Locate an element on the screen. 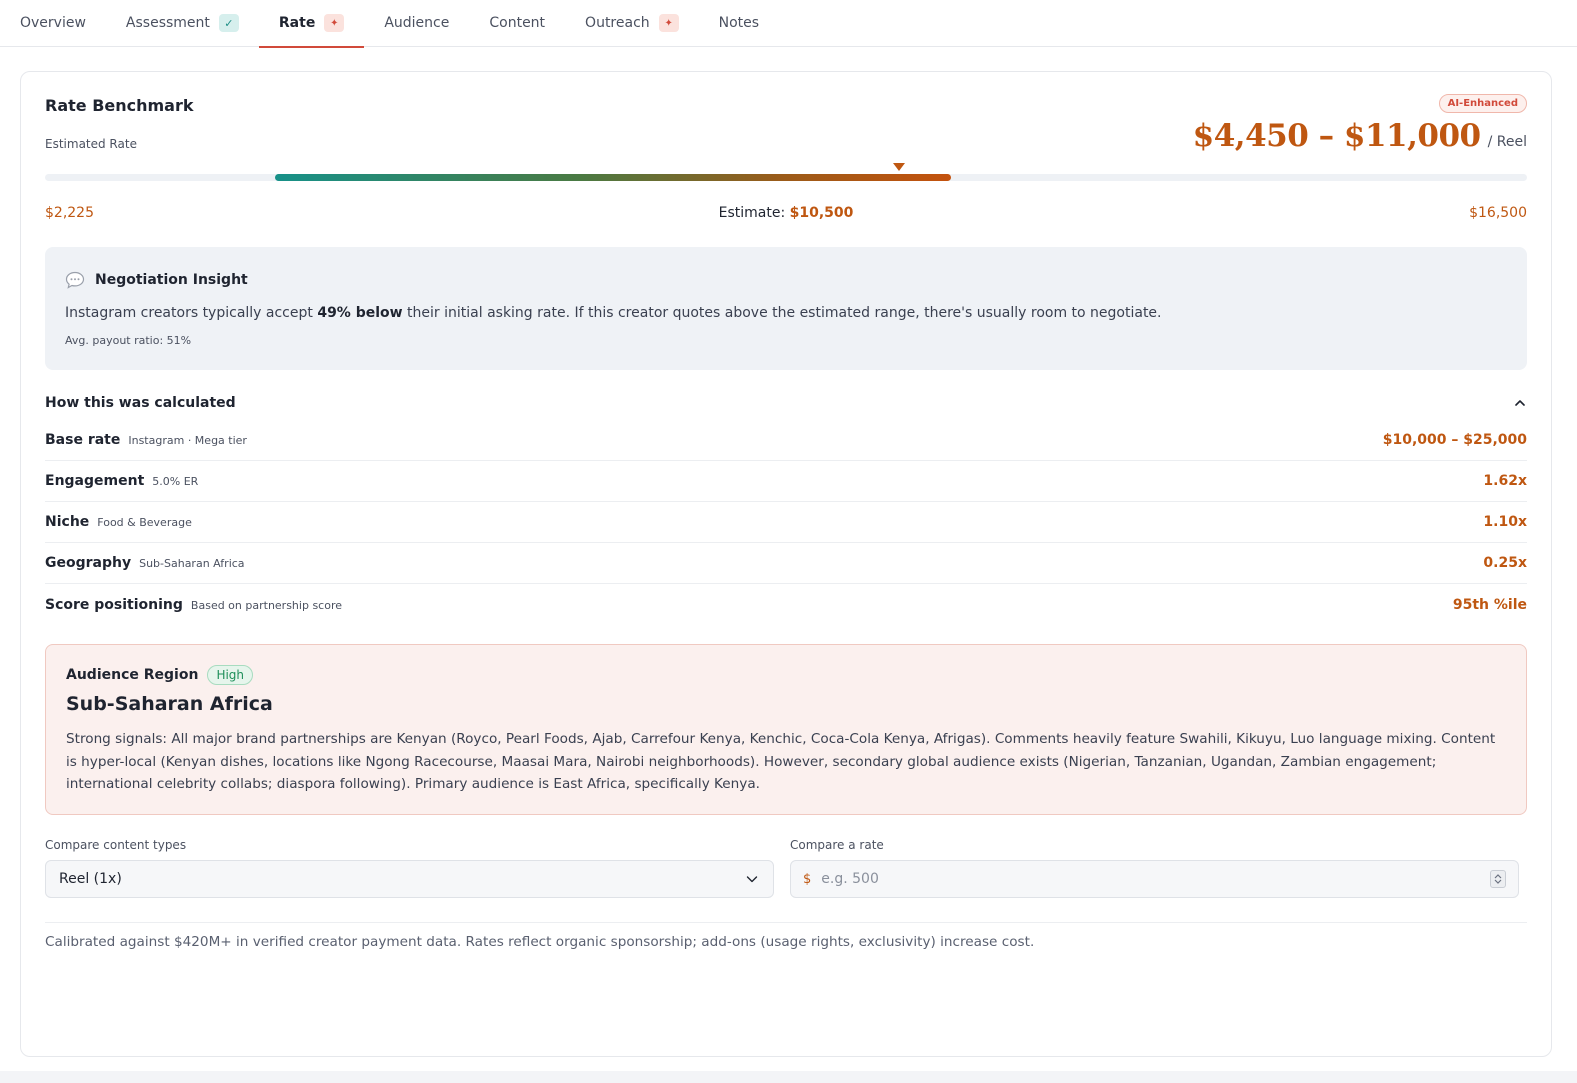 Image resolution: width=1577 pixels, height=1083 pixels. rate-scale-track is located at coordinates (786, 177).